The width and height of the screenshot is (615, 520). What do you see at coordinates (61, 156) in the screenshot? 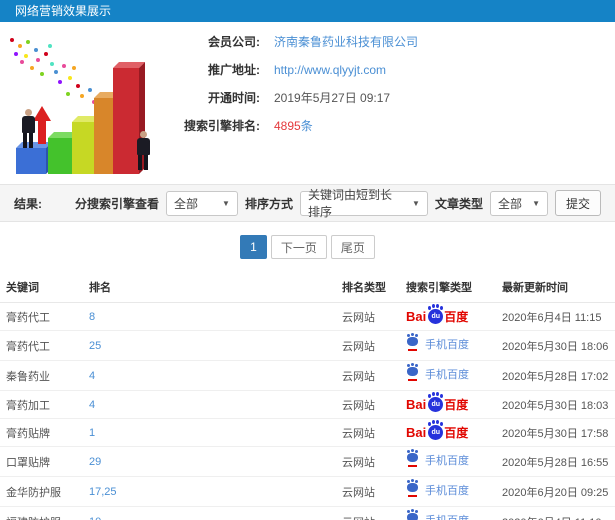
I see `illustration-bar-green` at bounding box center [61, 156].